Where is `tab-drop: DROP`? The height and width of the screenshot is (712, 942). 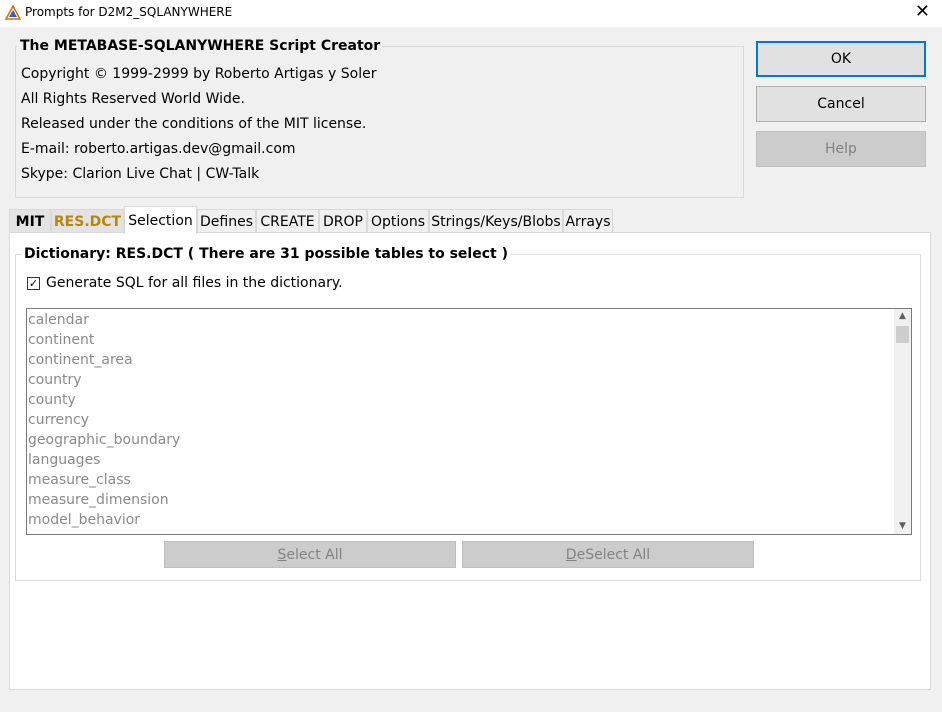 tab-drop: DROP is located at coordinates (343, 221).